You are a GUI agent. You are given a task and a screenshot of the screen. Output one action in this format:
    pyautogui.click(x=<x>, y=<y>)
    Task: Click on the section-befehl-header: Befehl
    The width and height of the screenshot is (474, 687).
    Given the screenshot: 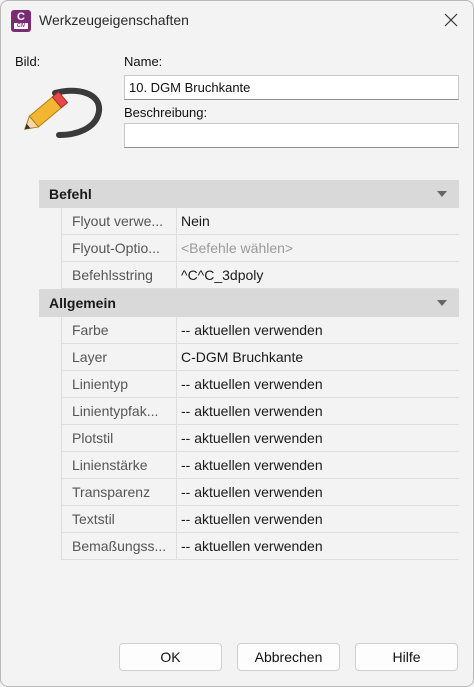 What is the action you would take?
    pyautogui.click(x=249, y=194)
    